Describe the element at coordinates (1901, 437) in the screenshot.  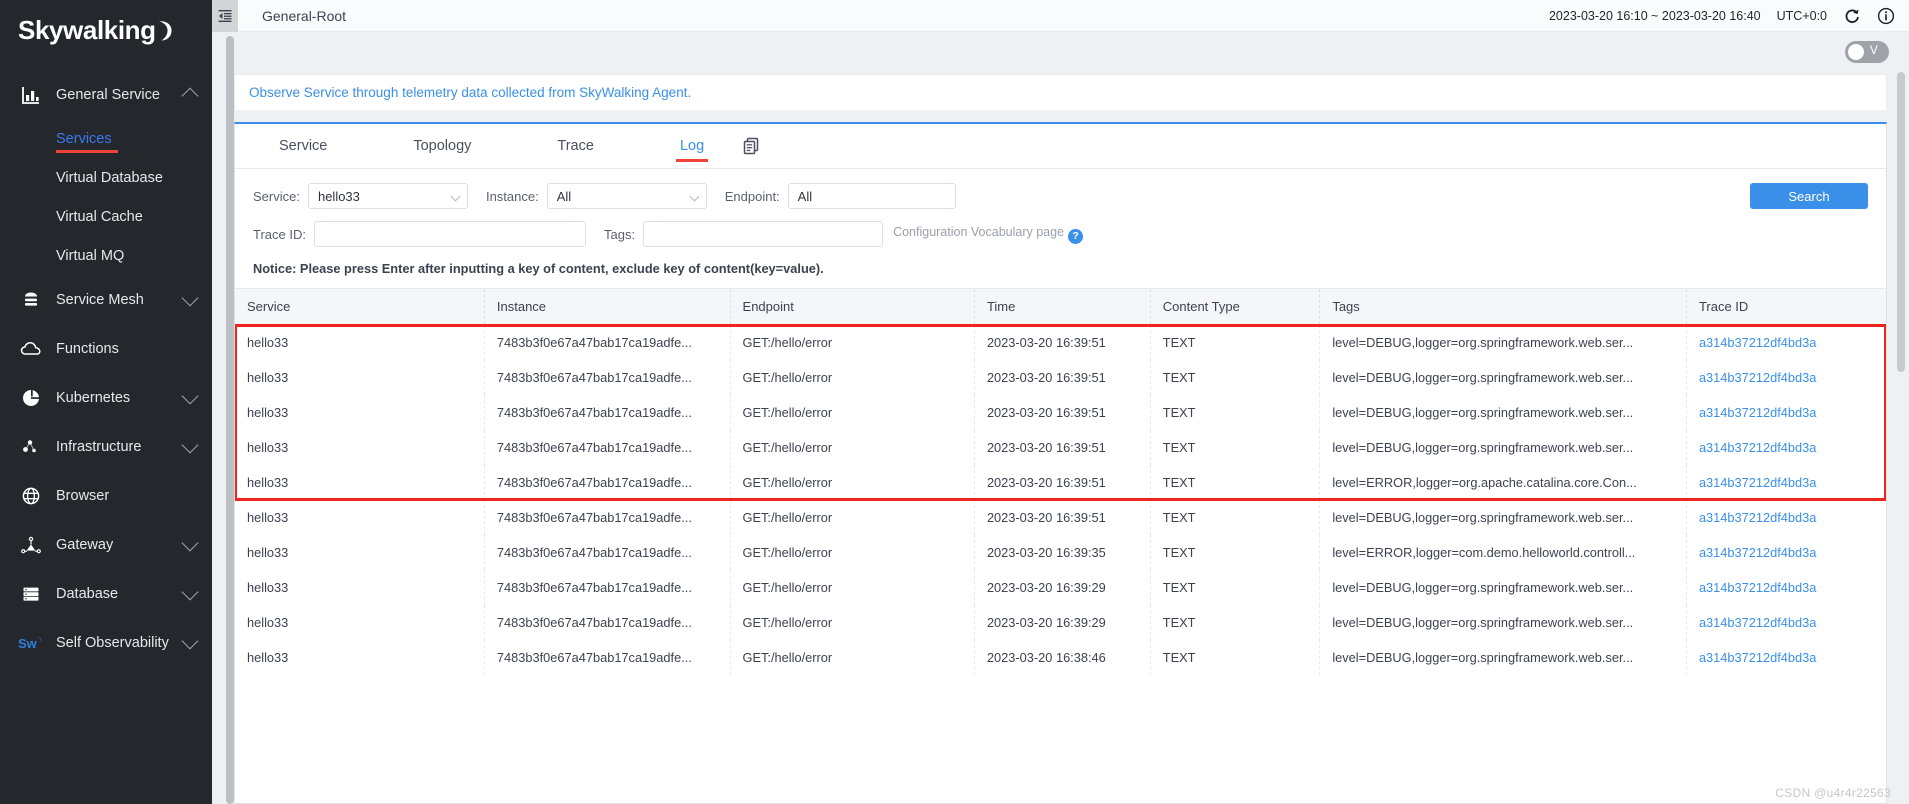
I see `content-scrollbar` at that location.